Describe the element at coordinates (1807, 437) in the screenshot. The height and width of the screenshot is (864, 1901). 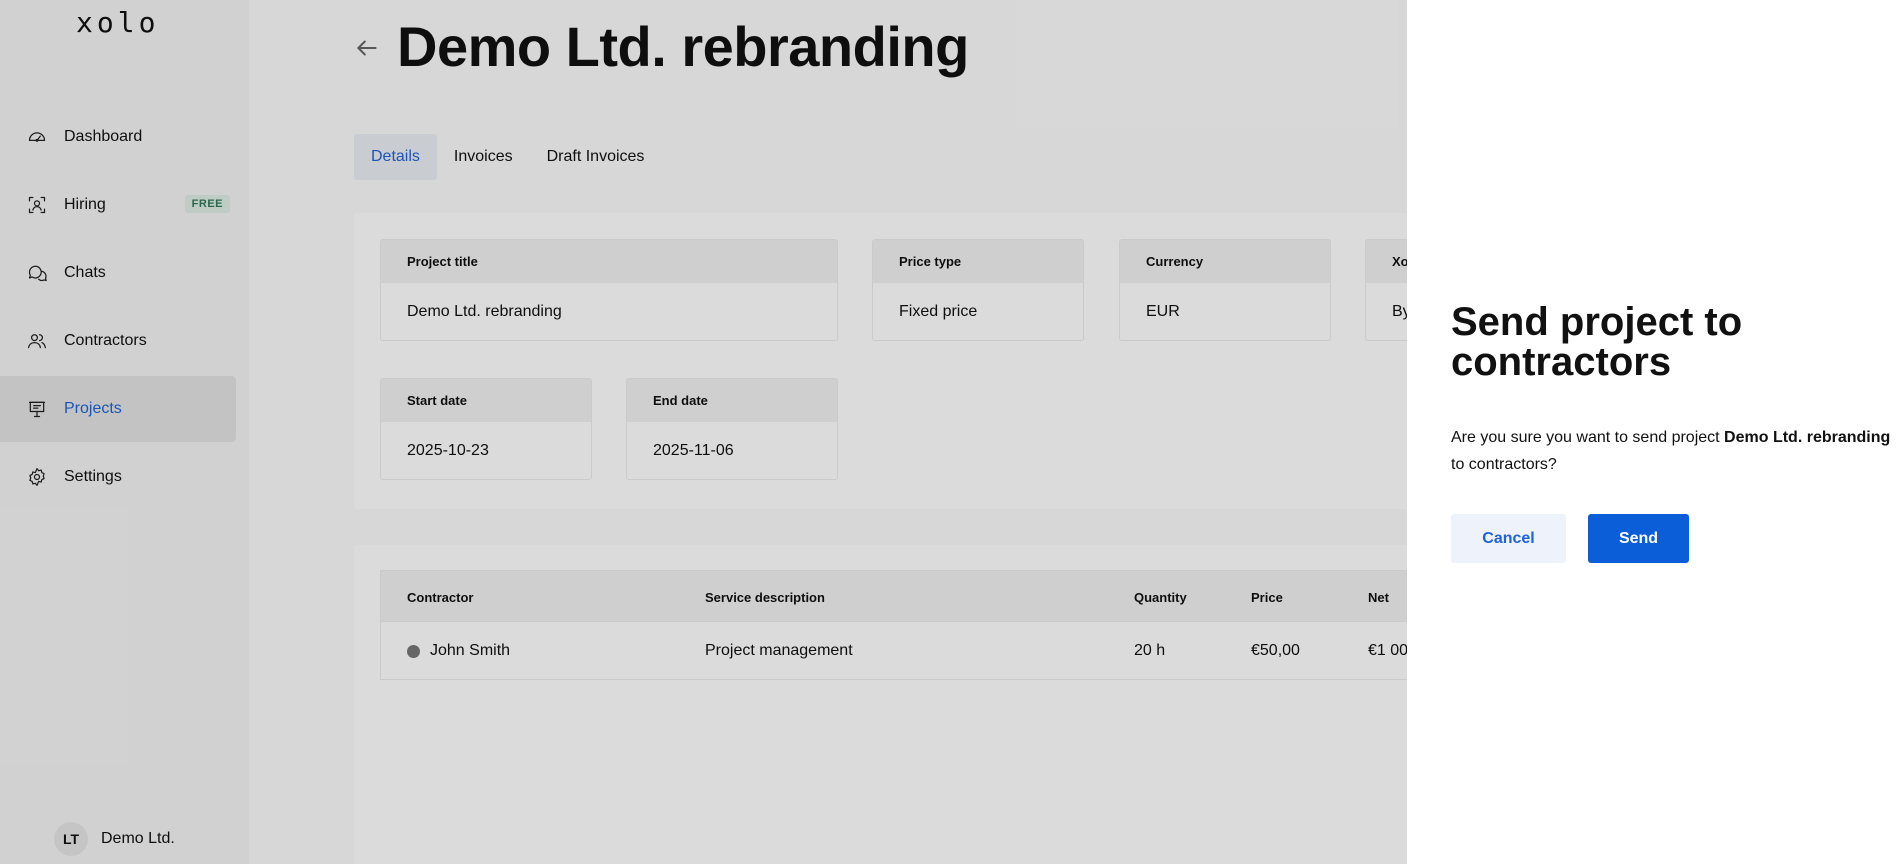
I see `dialog-project-name: Demo Ltd. rebranding` at that location.